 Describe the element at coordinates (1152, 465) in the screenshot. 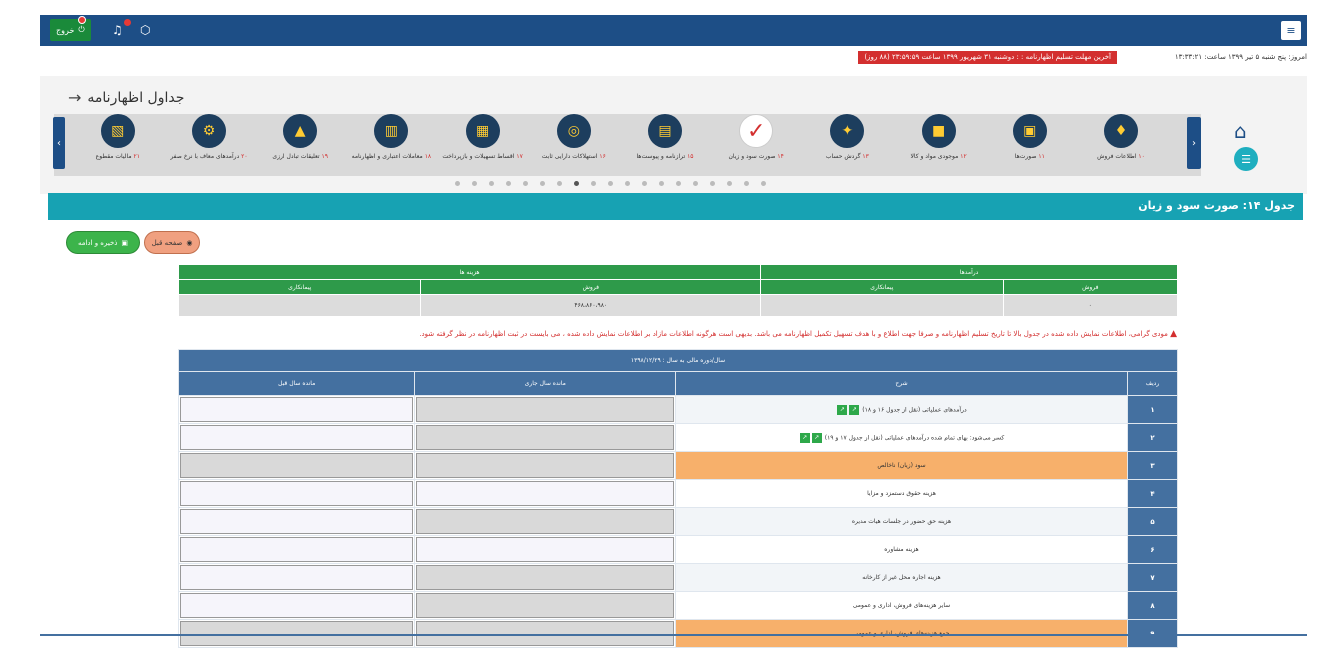

I see `row-number: ۳` at that location.